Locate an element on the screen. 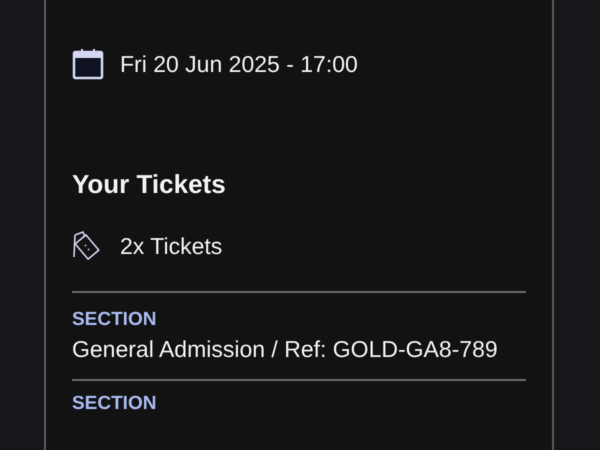 Image resolution: width=600 pixels, height=450 pixels. section-value: General Admission / Ref: GOLD-GA8-789 is located at coordinates (285, 349).